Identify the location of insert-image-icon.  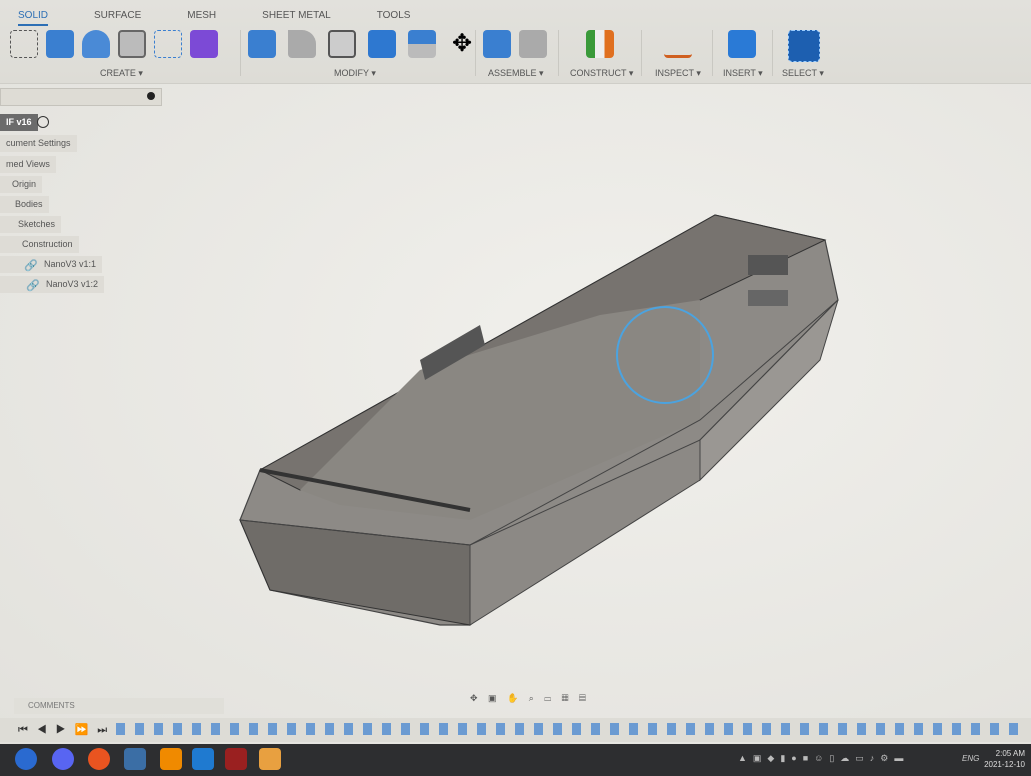
(742, 44).